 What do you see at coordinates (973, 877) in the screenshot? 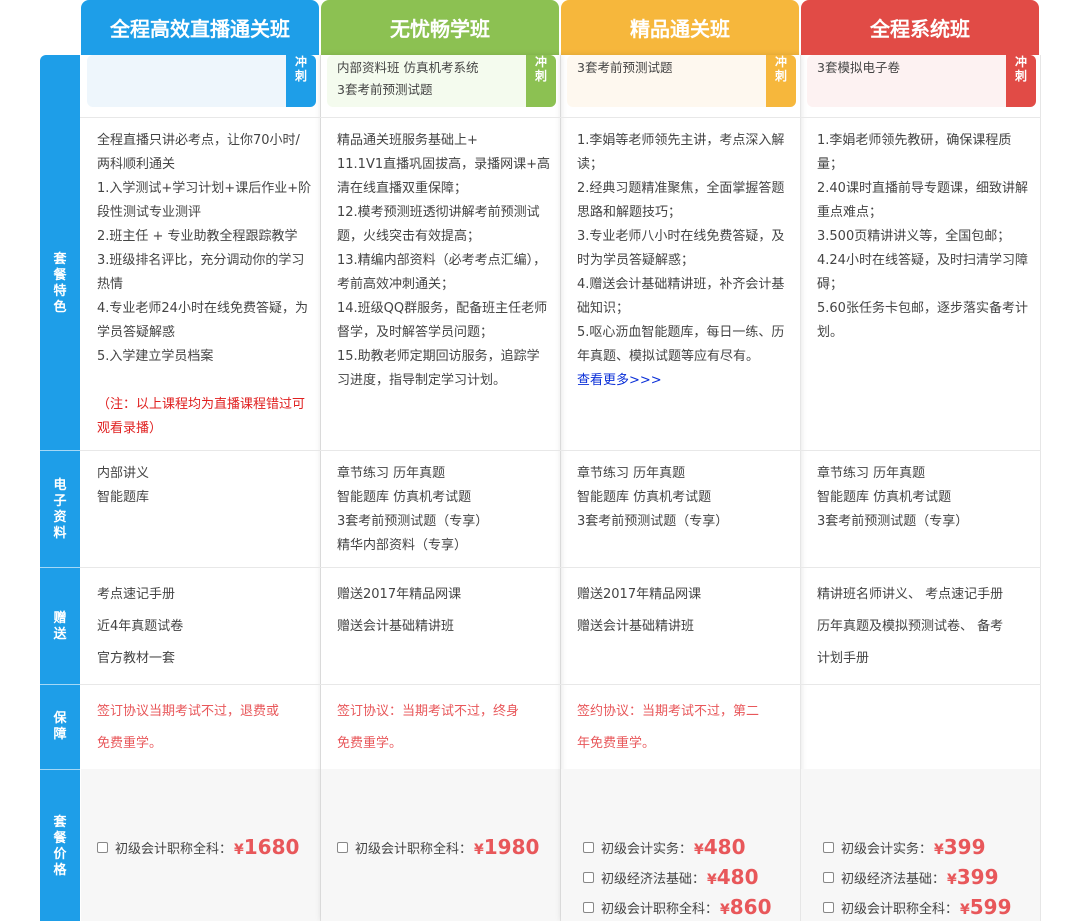
I see `price-value: ¥399` at bounding box center [973, 877].